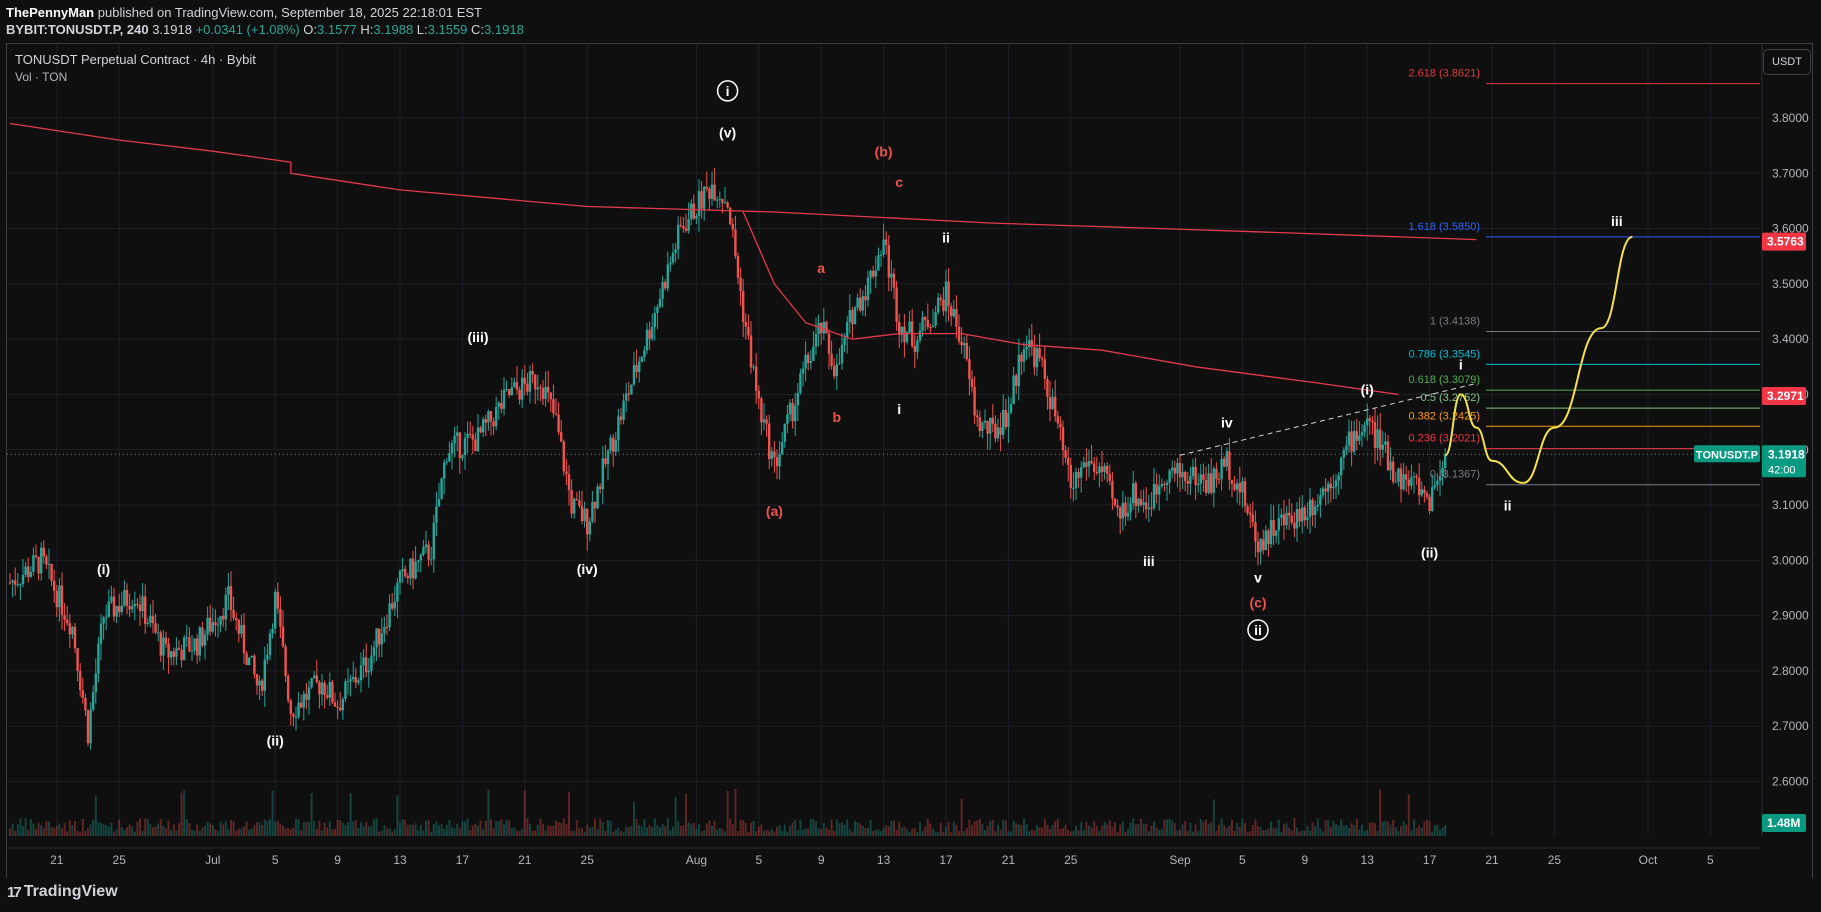  I want to click on wave-label: ii, so click(1508, 506).